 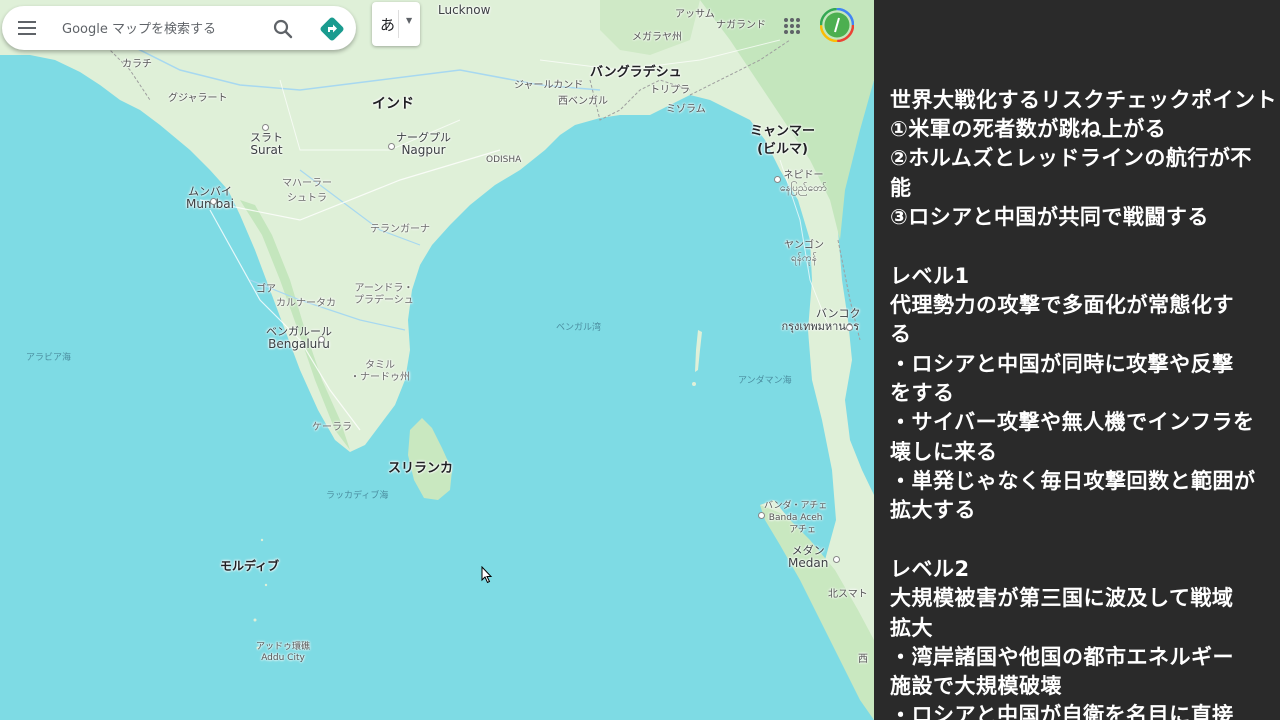 I want to click on map-label-bay-of-bengal: ベンガル湾, so click(x=579, y=328).